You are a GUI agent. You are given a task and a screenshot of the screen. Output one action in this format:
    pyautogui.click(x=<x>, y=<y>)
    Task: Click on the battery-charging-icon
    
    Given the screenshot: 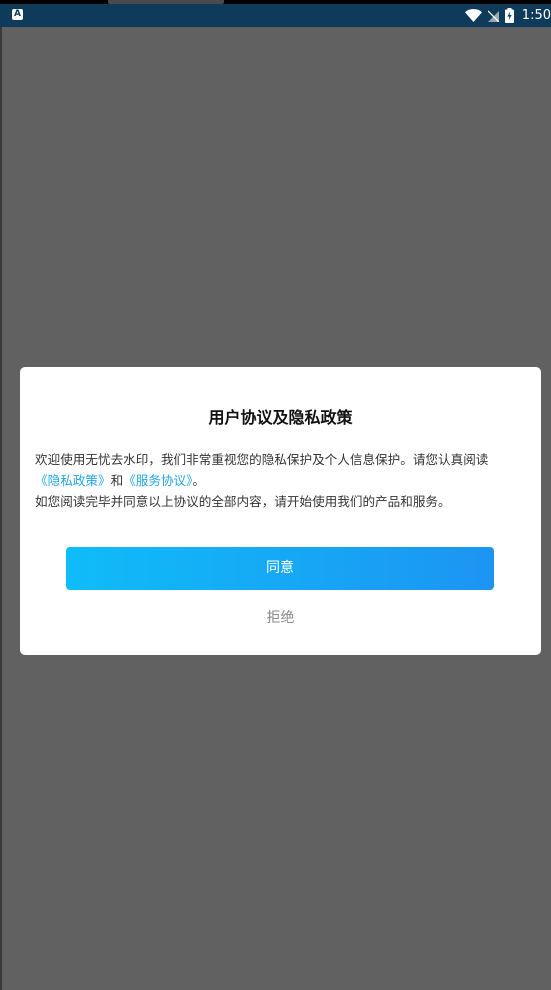 What is the action you would take?
    pyautogui.click(x=509, y=15)
    